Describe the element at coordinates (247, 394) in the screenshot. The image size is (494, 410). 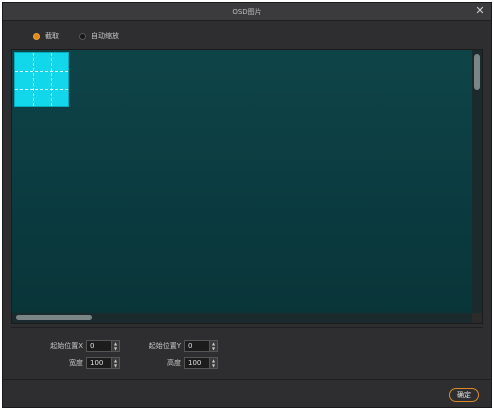
I see `dialog-footer: 确定` at that location.